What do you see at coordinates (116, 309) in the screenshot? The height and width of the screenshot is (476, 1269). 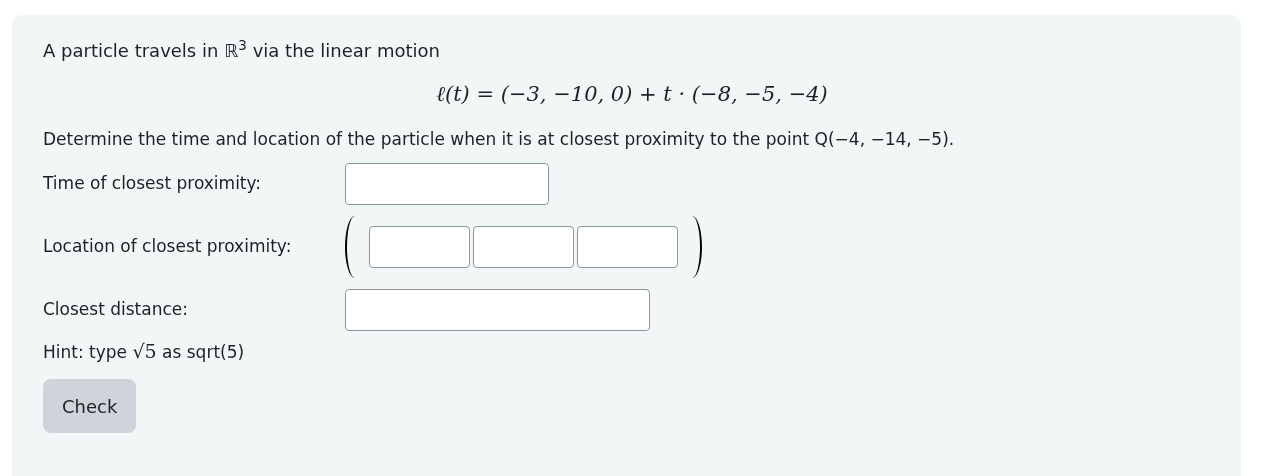 I see `field-label: Closest distance:` at bounding box center [116, 309].